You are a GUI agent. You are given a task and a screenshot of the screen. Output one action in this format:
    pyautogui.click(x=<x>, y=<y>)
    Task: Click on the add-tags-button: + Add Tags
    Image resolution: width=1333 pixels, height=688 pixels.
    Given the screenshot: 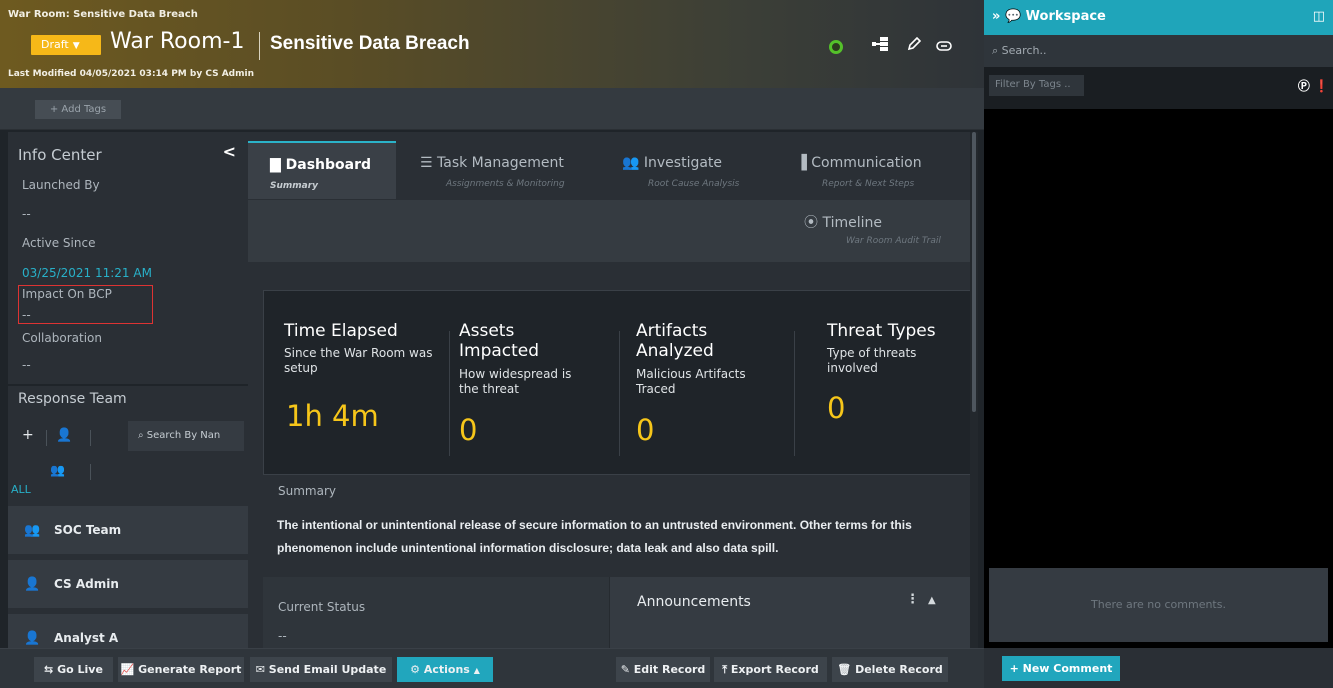 What is the action you would take?
    pyautogui.click(x=78, y=109)
    